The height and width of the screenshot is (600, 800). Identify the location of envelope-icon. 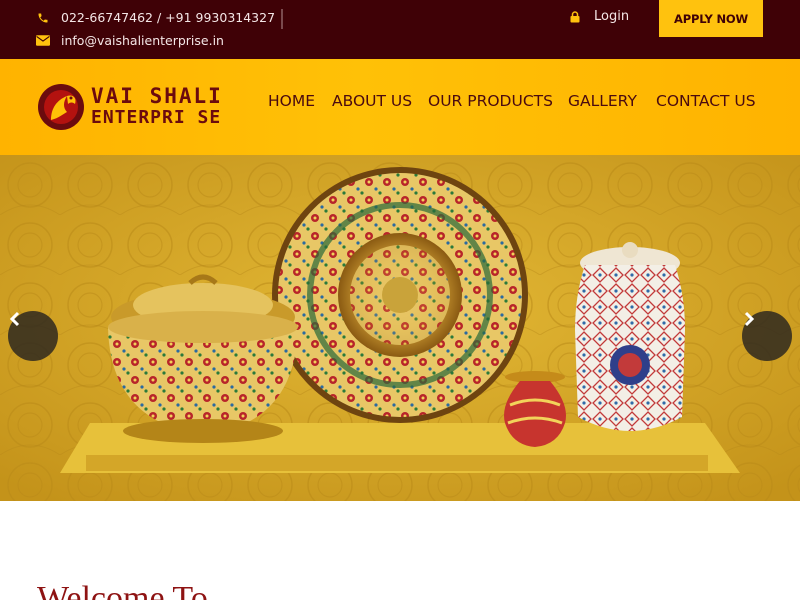
(43, 41).